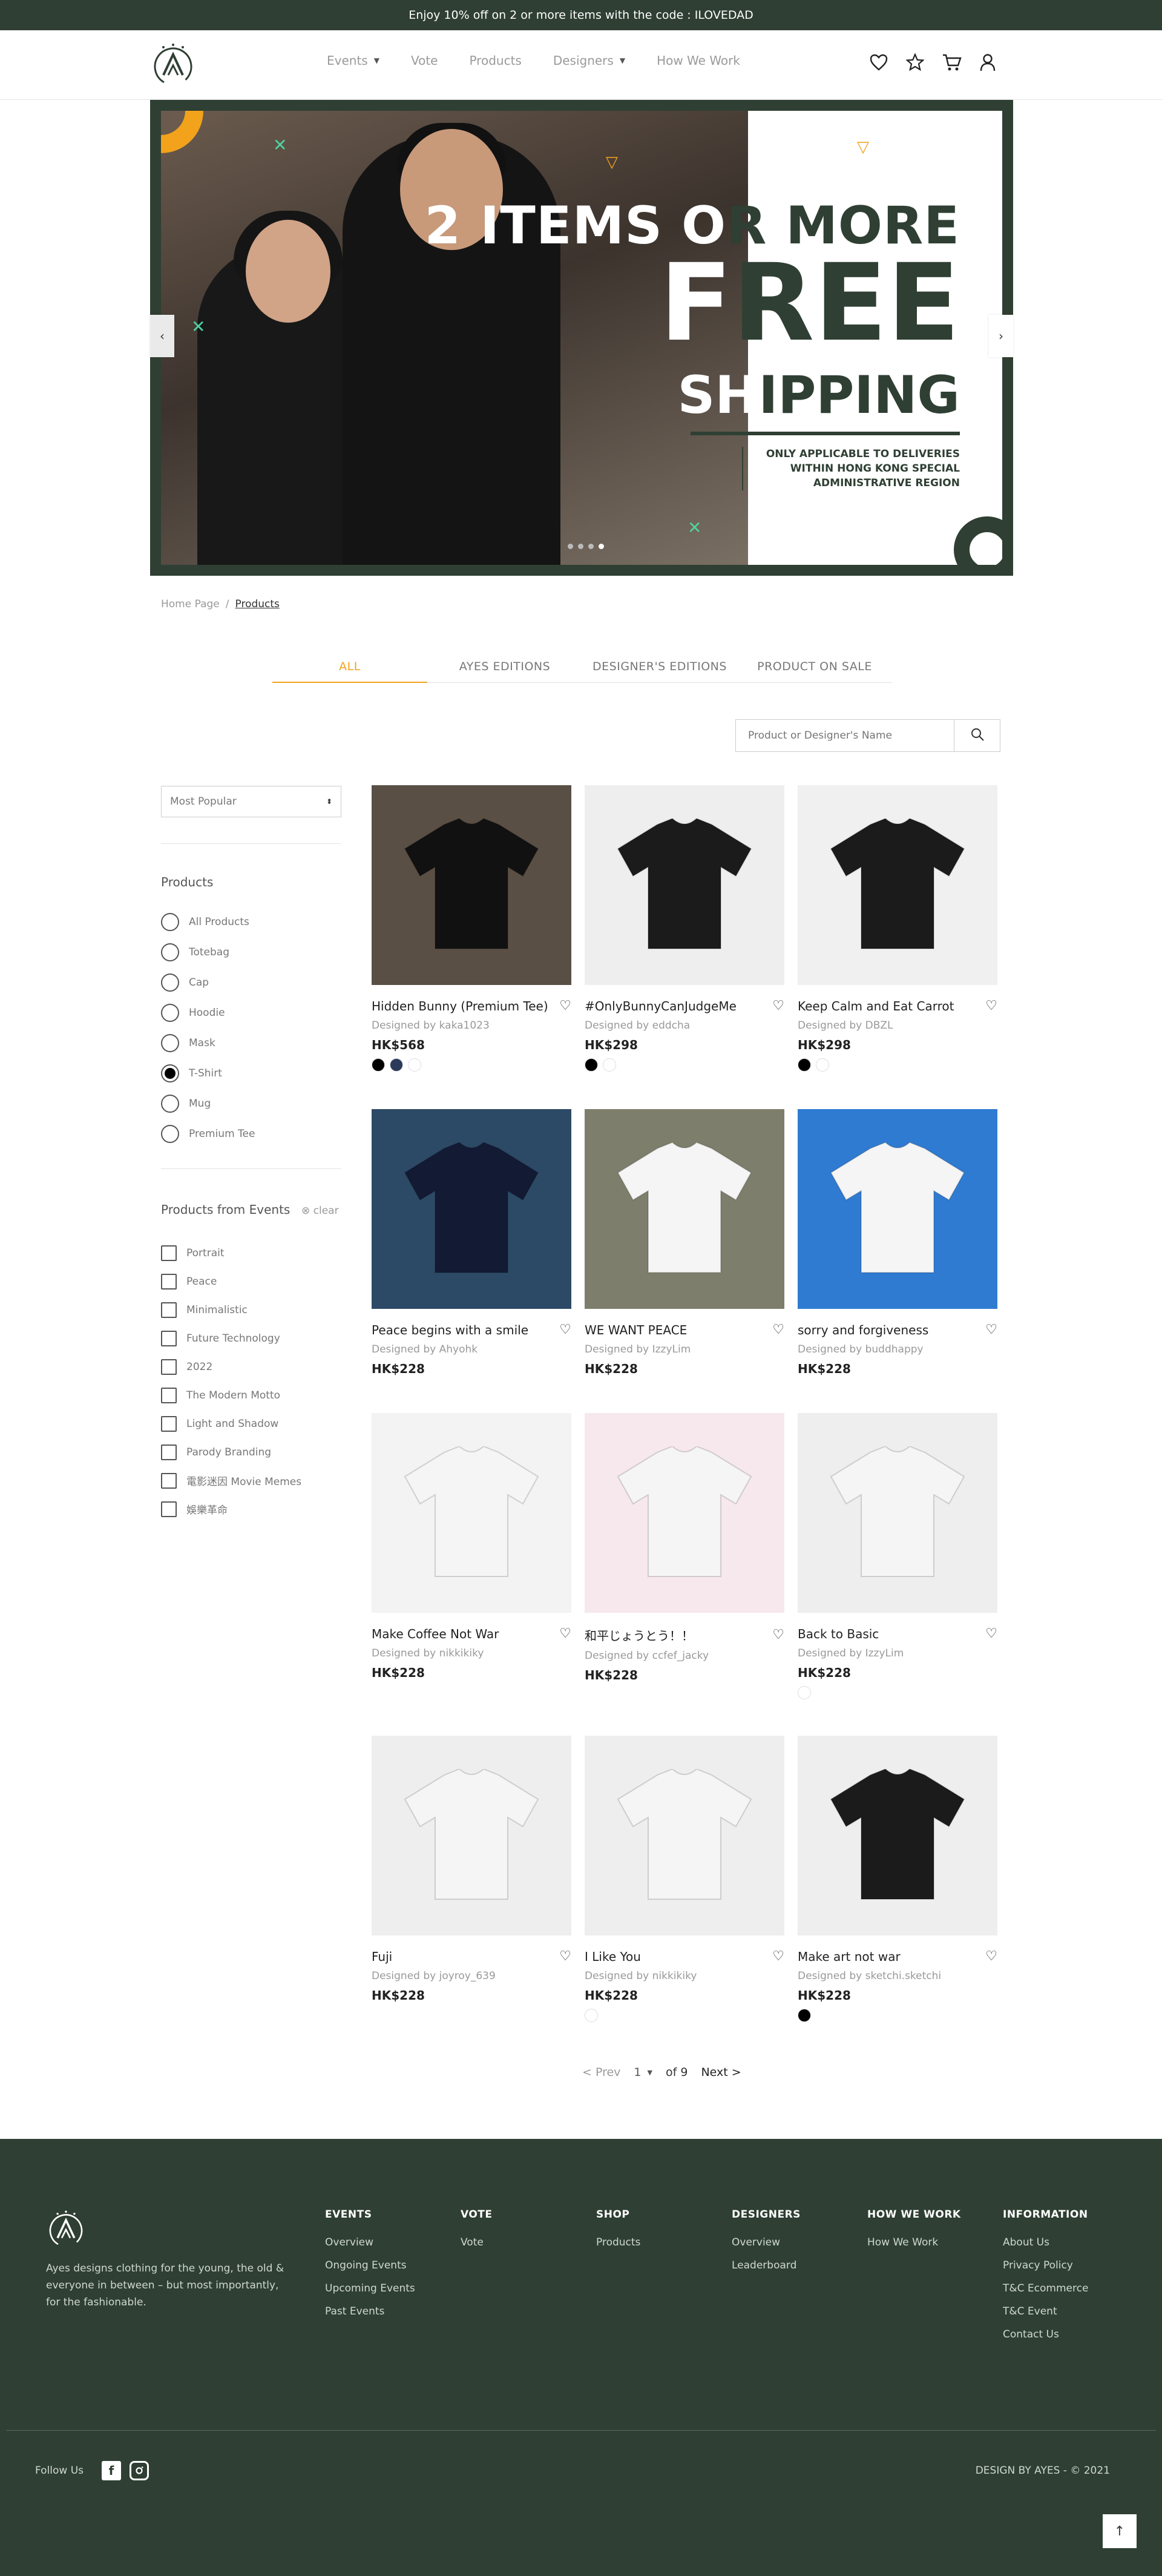 This screenshot has height=2576, width=1162. What do you see at coordinates (139, 2470) in the screenshot?
I see `instagram-icon` at bounding box center [139, 2470].